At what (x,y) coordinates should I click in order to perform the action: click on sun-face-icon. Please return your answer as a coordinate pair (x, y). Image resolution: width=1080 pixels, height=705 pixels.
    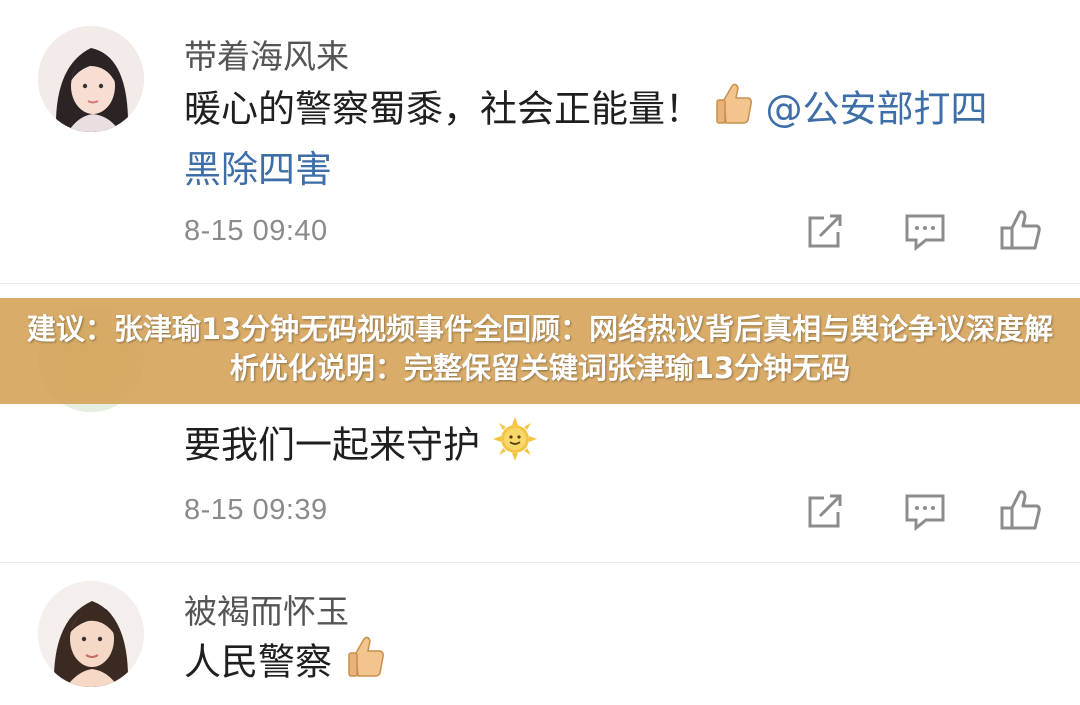
    Looking at the image, I should click on (515, 447).